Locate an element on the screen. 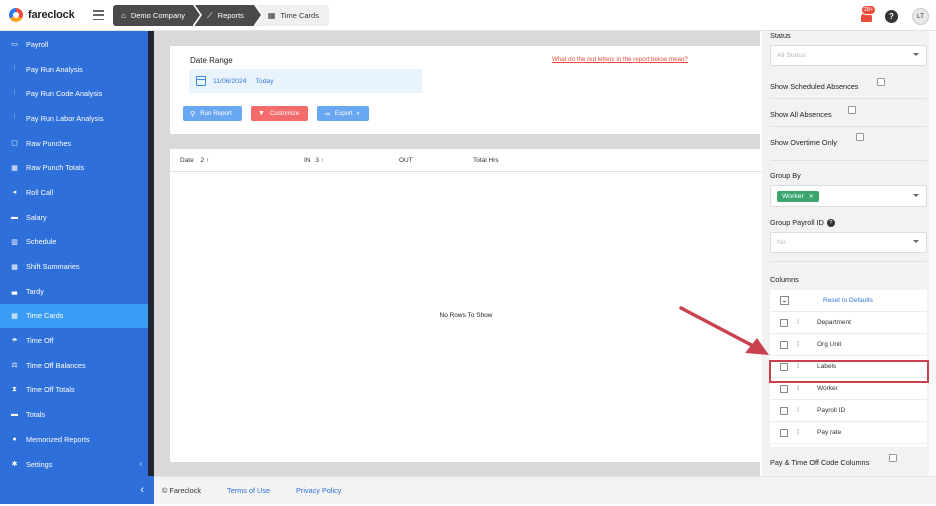 This screenshot has height=506, width=936. status-select: All Status is located at coordinates (848, 55).